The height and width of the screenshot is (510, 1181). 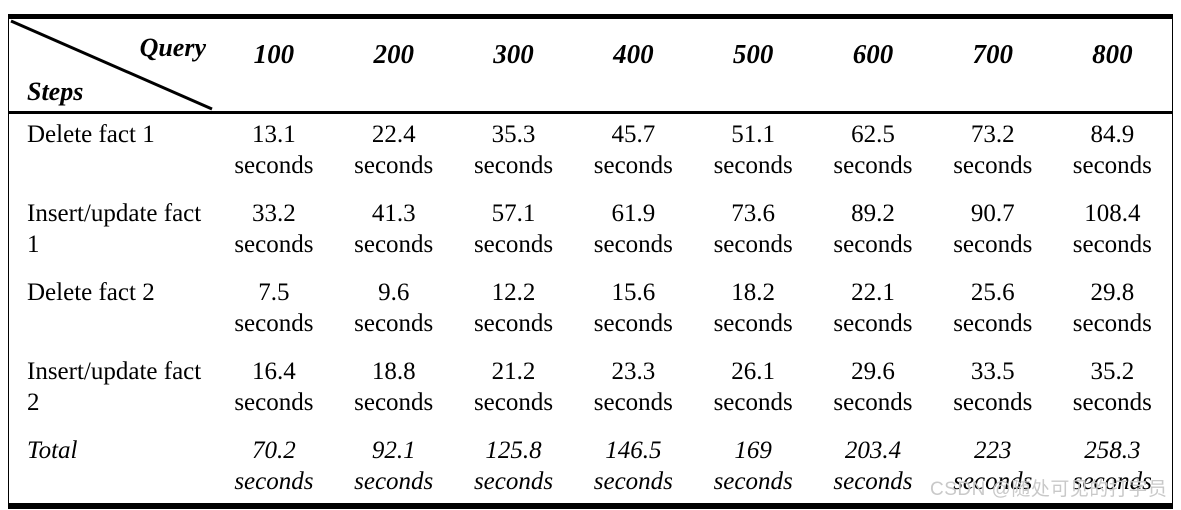 What do you see at coordinates (992, 134) in the screenshot?
I see `cell-value: 73.2` at bounding box center [992, 134].